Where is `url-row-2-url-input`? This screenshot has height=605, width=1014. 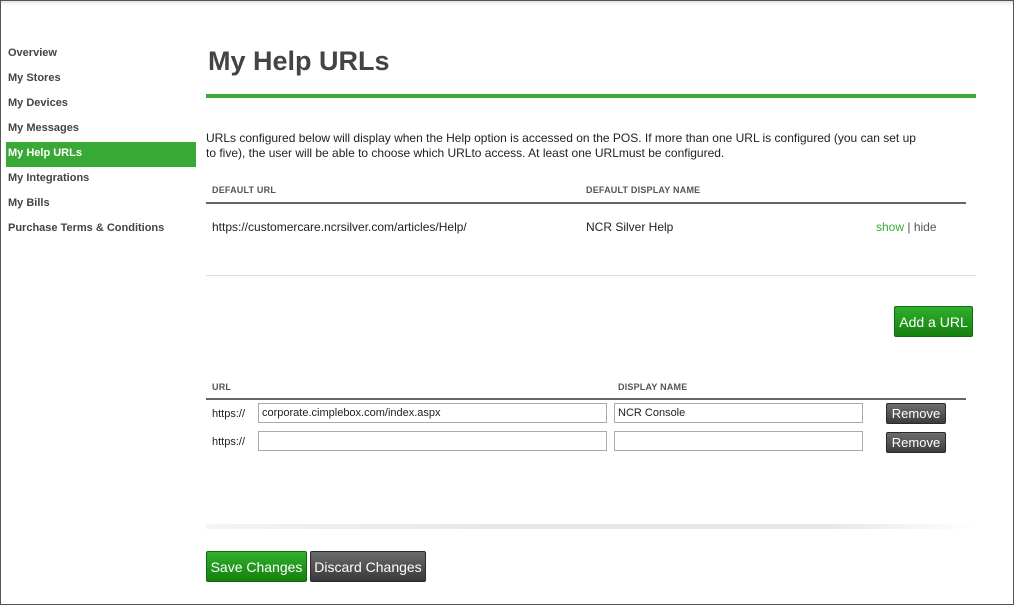
url-row-2-url-input is located at coordinates (432, 441).